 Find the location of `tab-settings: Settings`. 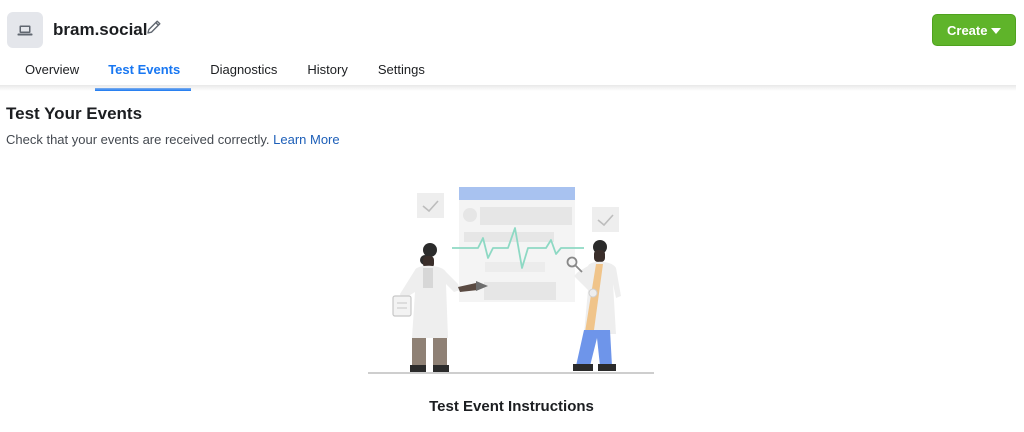

tab-settings: Settings is located at coordinates (401, 72).